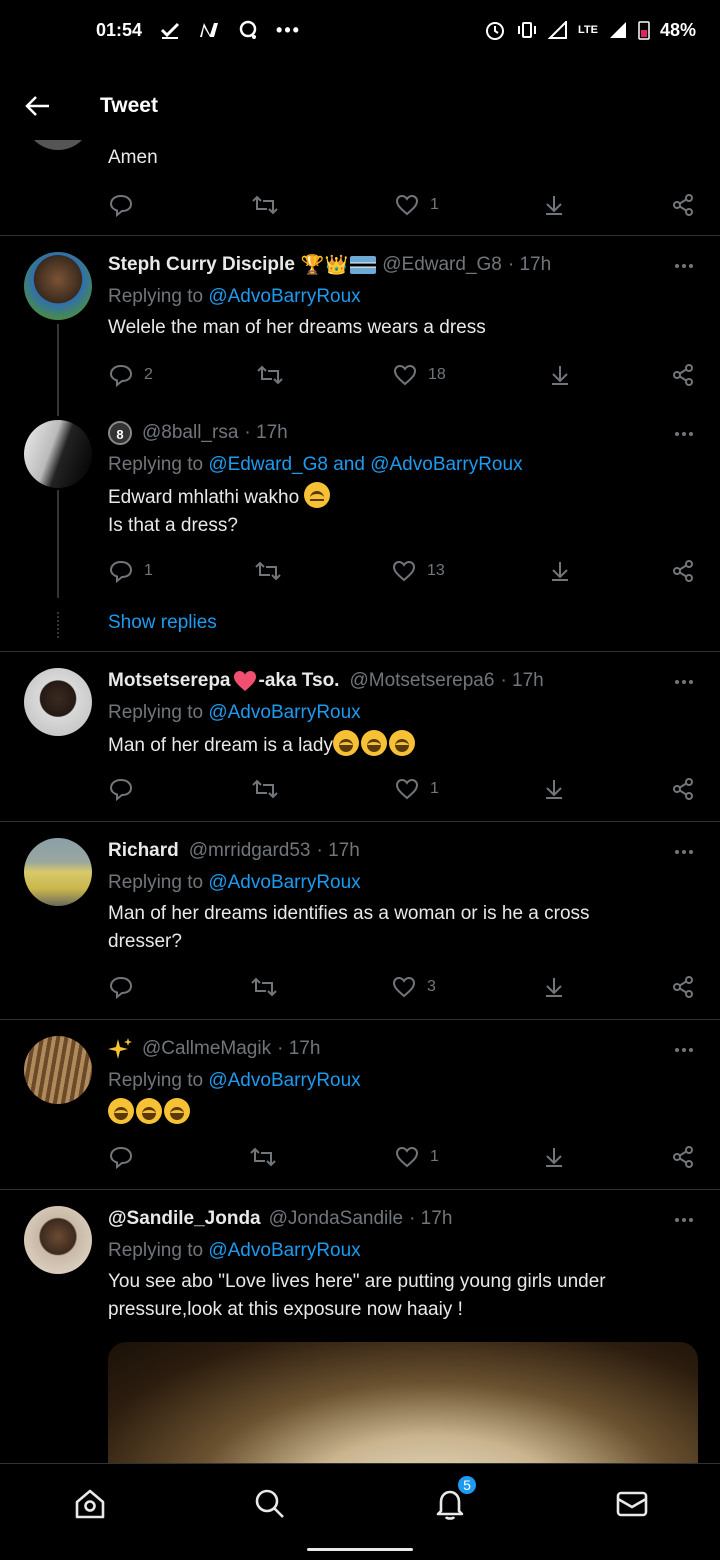  What do you see at coordinates (169, 681) in the screenshot?
I see `display-name: Motsetserepa` at bounding box center [169, 681].